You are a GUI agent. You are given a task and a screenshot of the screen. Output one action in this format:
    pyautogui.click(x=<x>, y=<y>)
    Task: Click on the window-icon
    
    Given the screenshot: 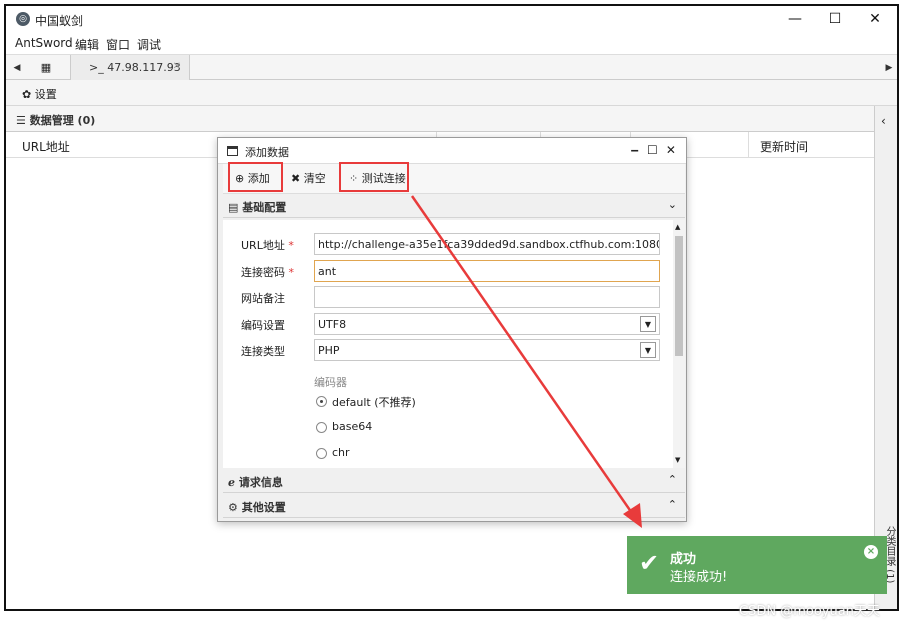 What is the action you would take?
    pyautogui.click(x=232, y=151)
    